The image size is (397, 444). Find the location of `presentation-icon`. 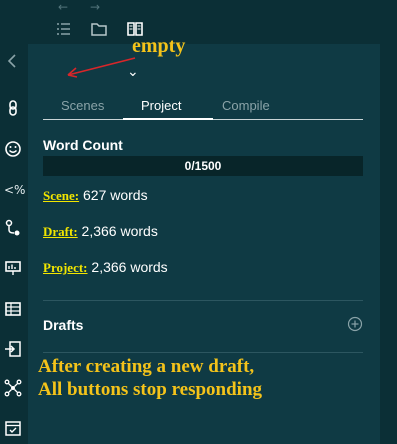

presentation-icon is located at coordinates (13, 268).